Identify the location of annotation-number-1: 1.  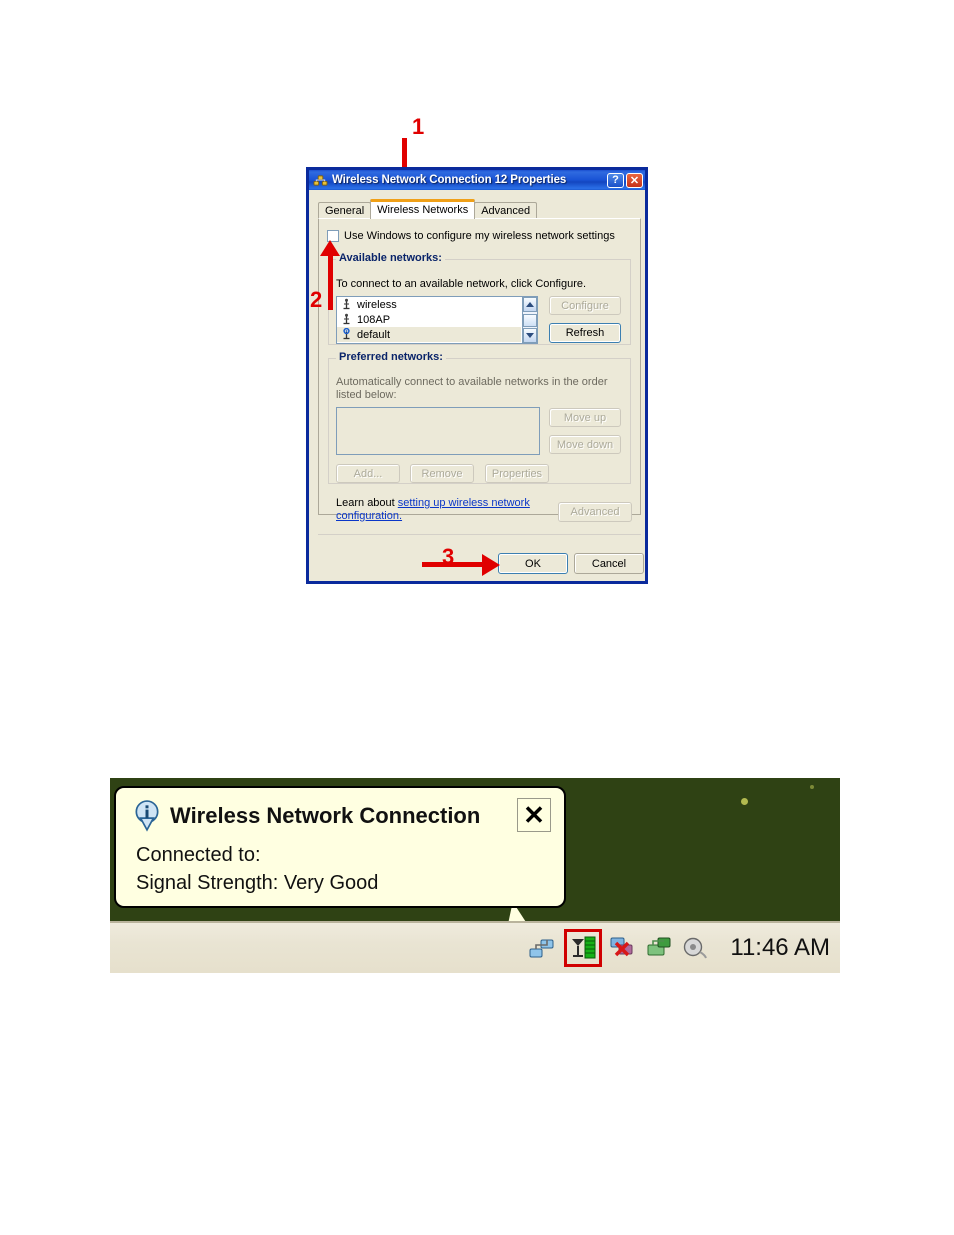
(418, 126).